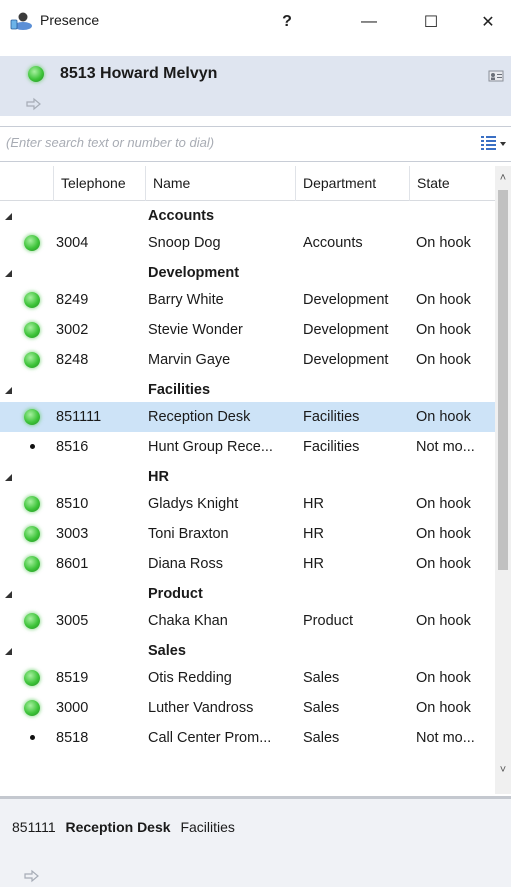  I want to click on column-header-status, so click(27, 183).